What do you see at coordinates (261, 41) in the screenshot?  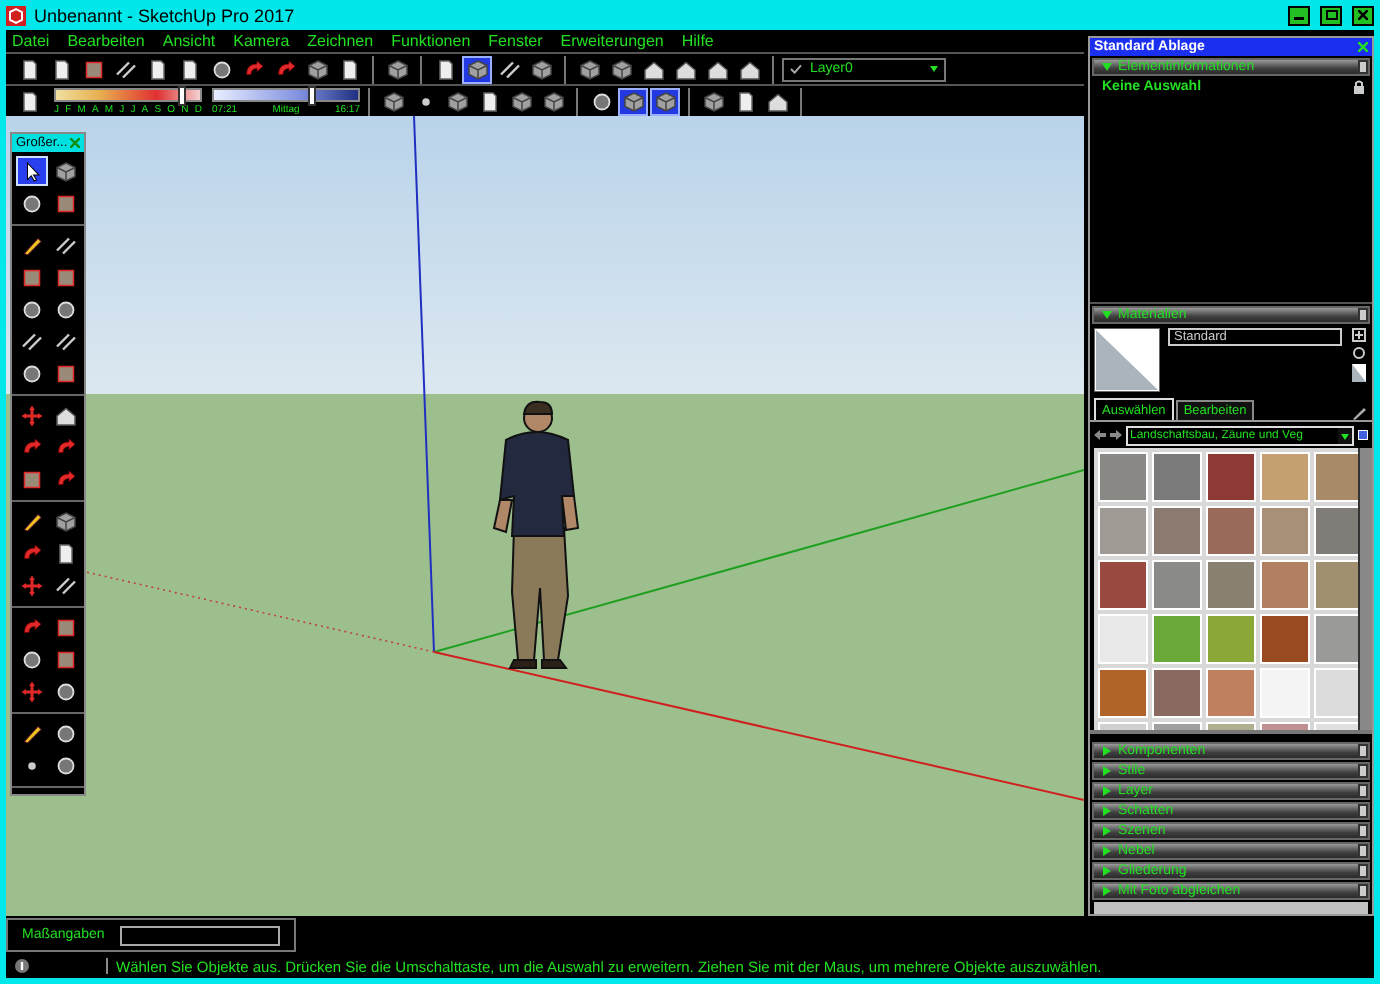 I see `menu-item: Kamera` at bounding box center [261, 41].